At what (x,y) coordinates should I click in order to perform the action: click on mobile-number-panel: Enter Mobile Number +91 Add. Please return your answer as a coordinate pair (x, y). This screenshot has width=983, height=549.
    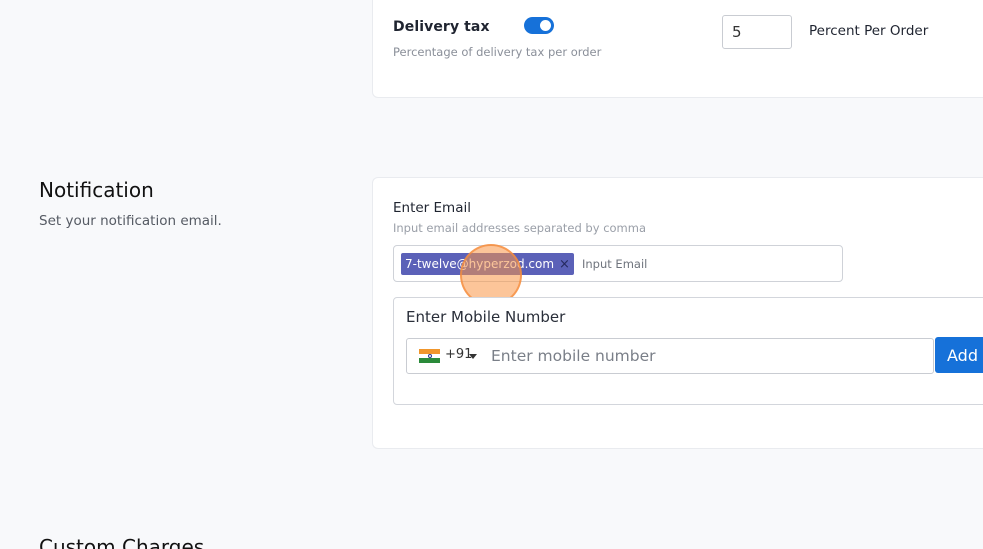
    Looking at the image, I should click on (688, 351).